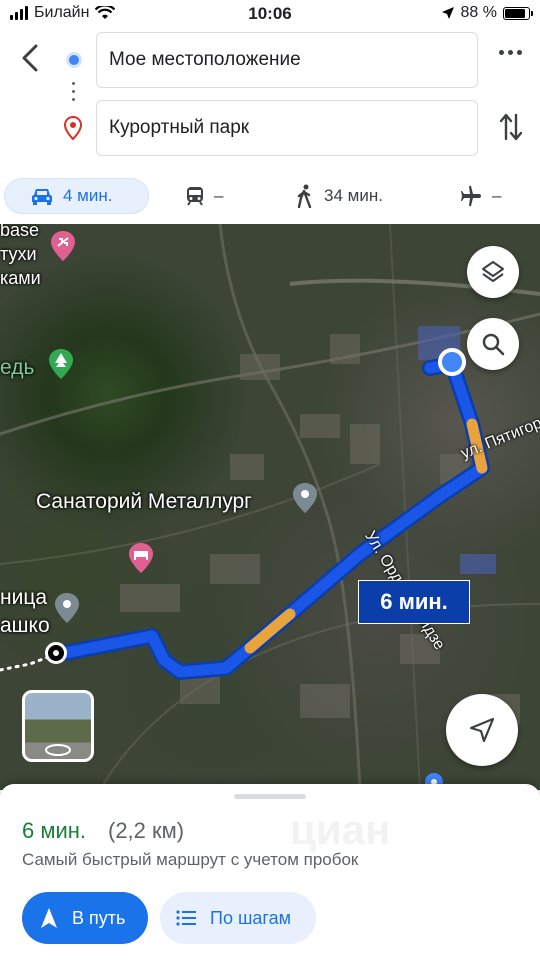 The width and height of the screenshot is (540, 960). I want to click on swap-icon, so click(511, 127).